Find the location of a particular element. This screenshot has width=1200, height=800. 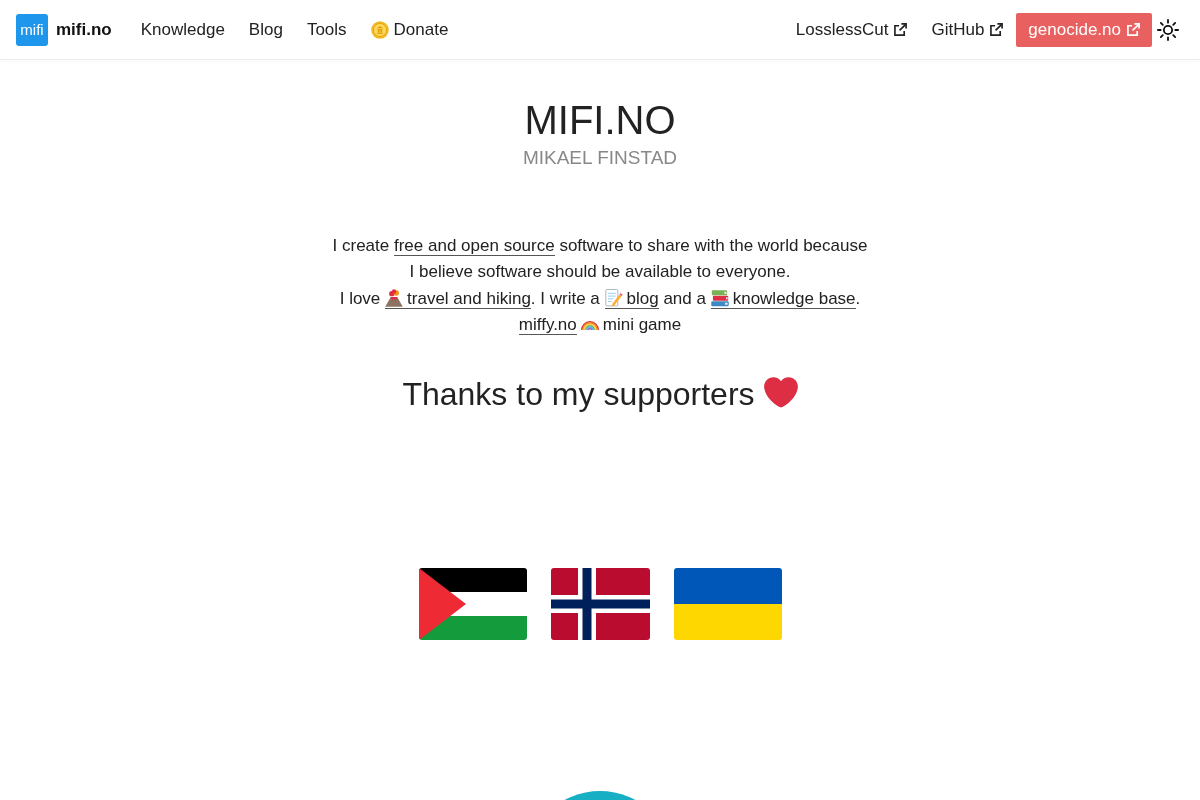

palestinian-flag-icon is located at coordinates (472, 604).